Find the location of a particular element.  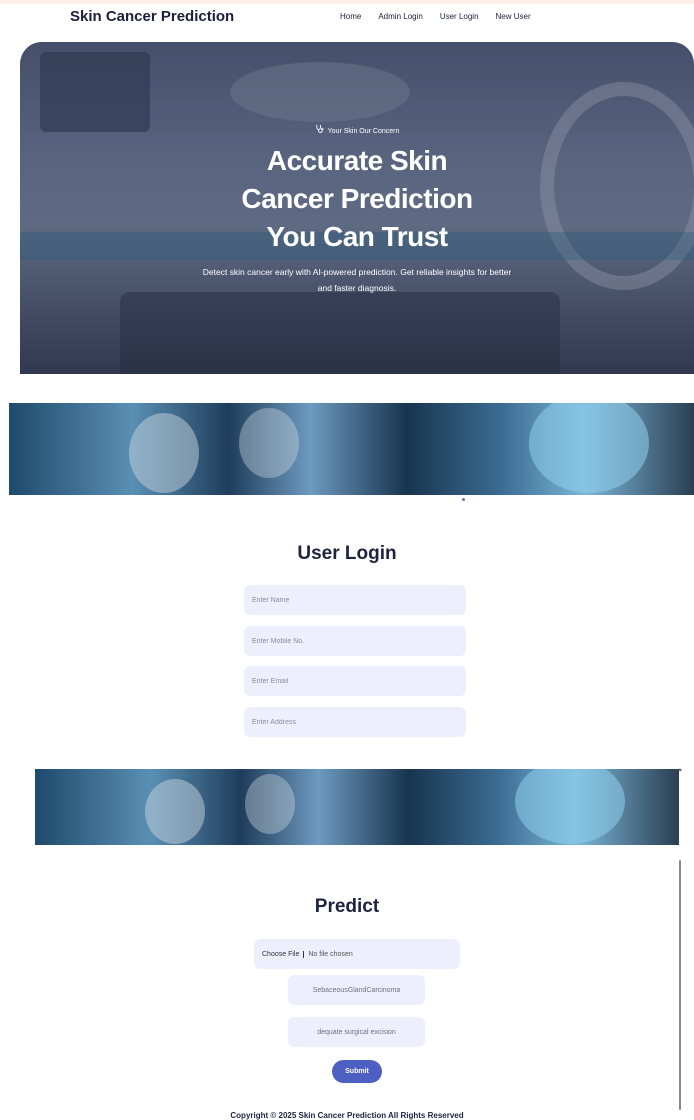

nav-home: Home is located at coordinates (350, 16).